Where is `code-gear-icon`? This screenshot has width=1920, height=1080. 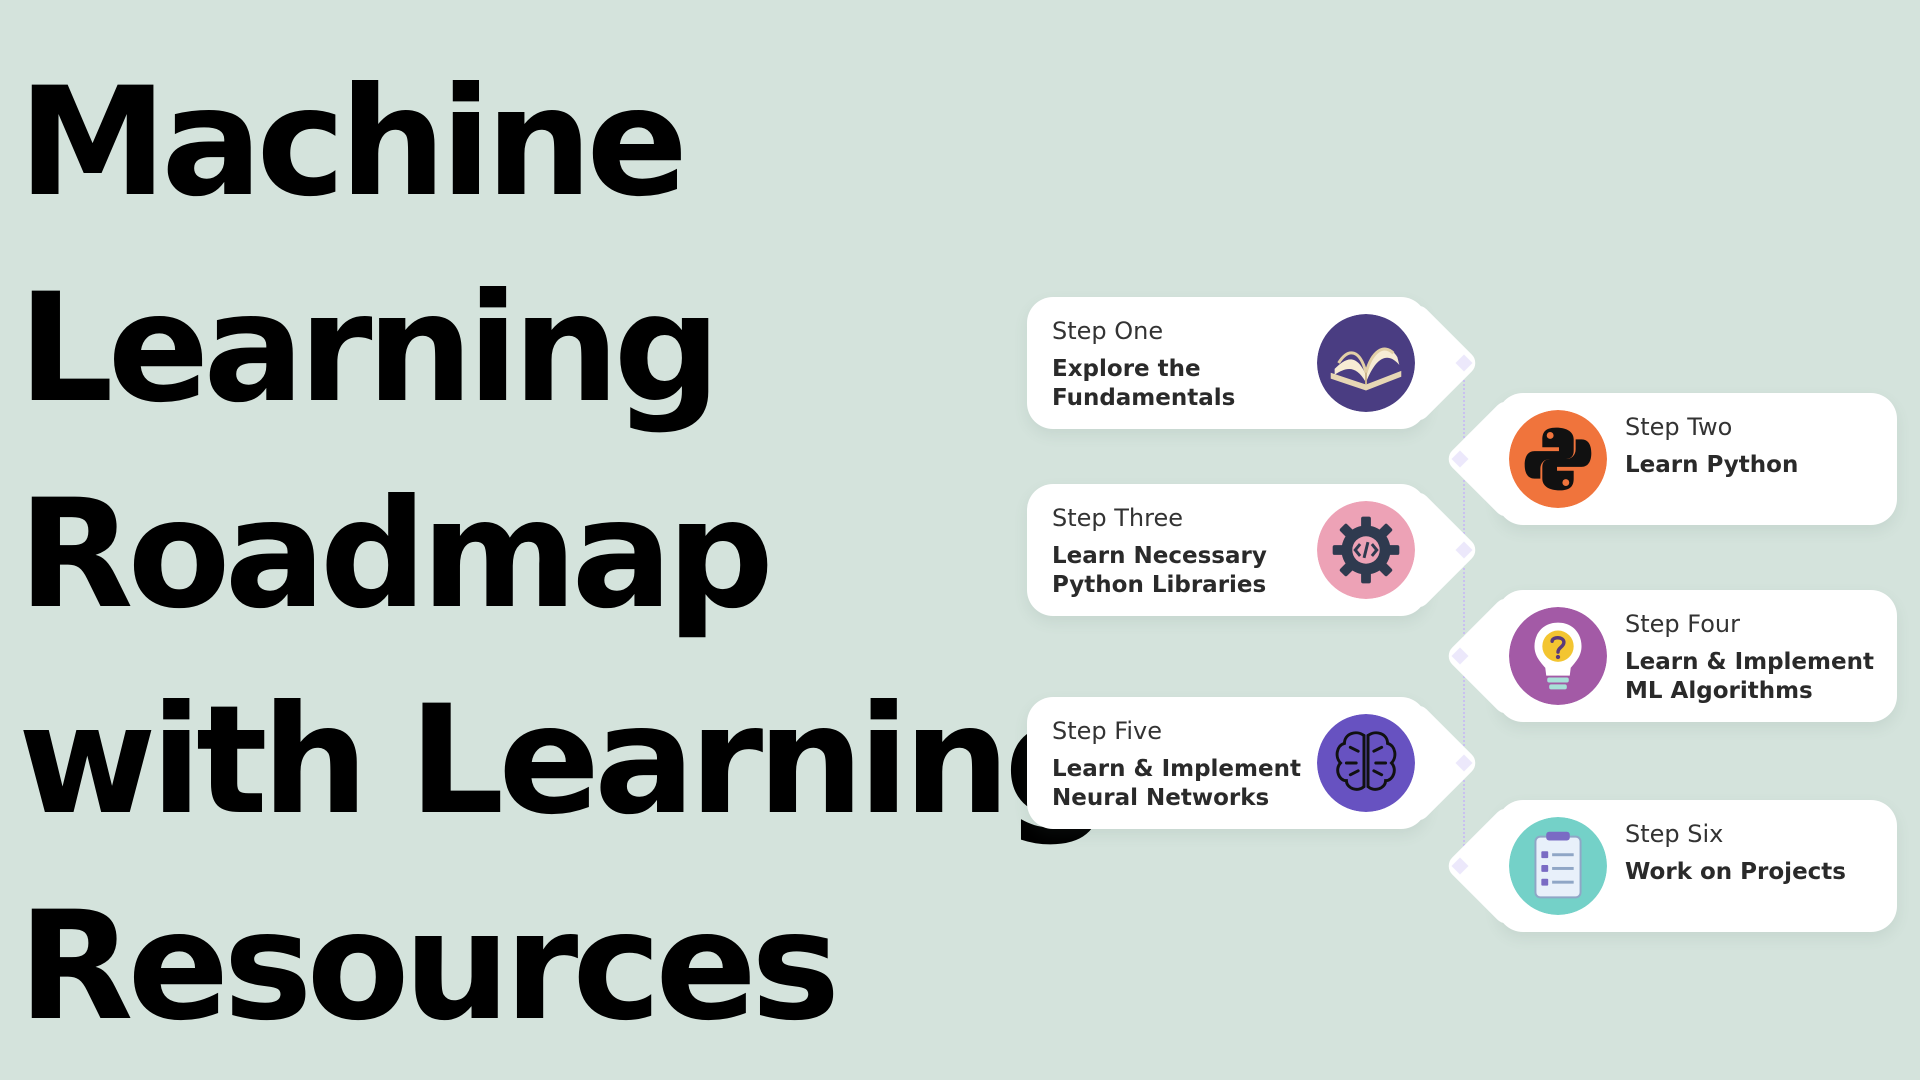
code-gear-icon is located at coordinates (1366, 550).